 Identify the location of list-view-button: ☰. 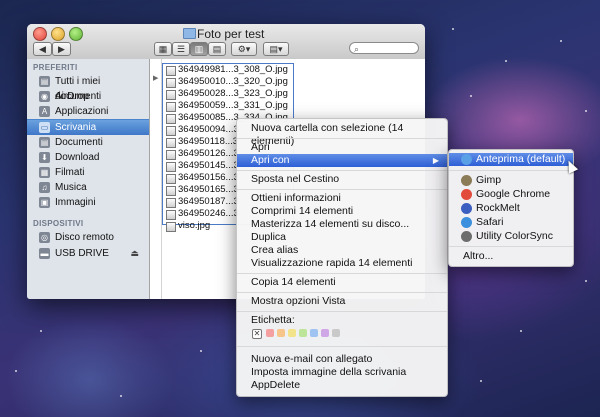
(181, 49).